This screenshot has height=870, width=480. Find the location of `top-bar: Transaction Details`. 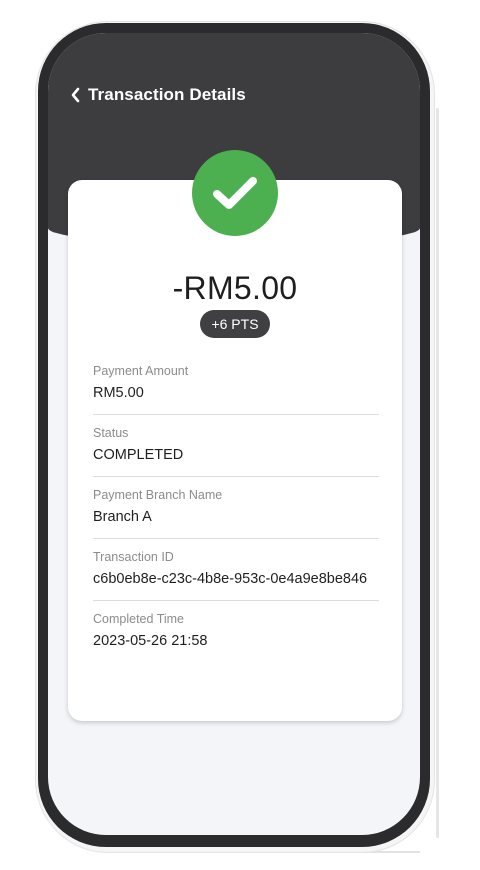

top-bar: Transaction Details is located at coordinates (156, 95).